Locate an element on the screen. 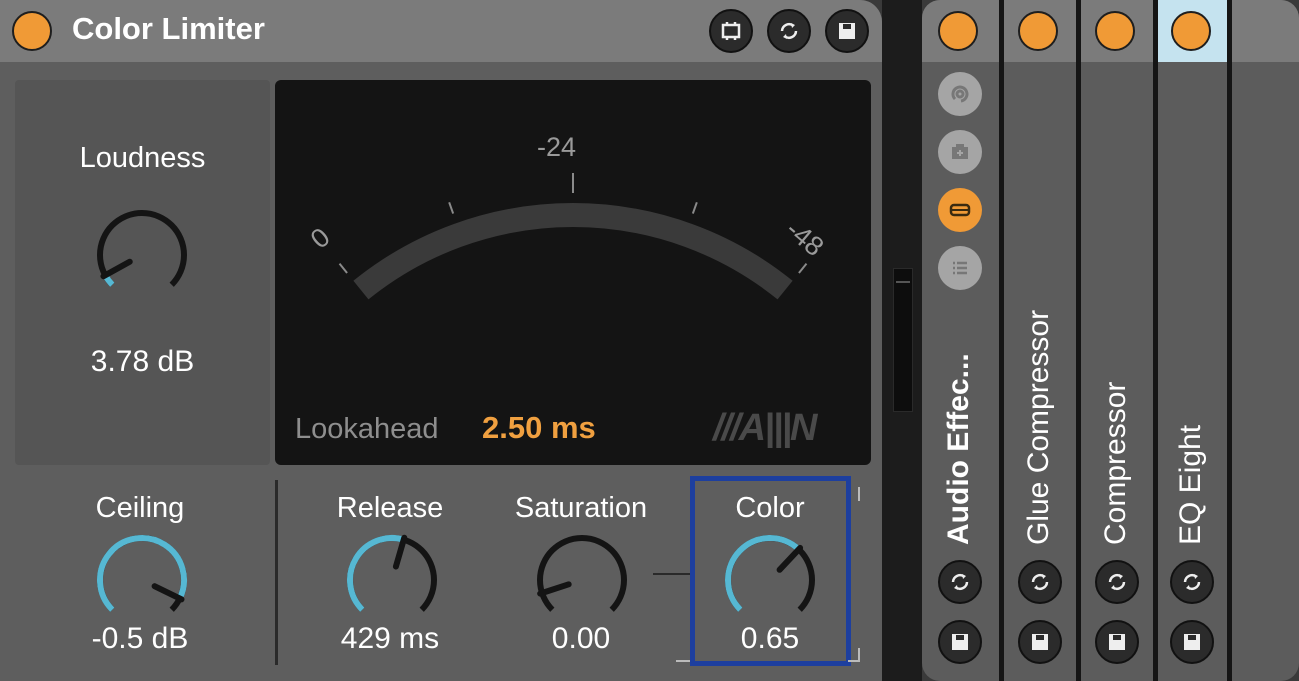  chain-splitter is located at coordinates (902, 340).